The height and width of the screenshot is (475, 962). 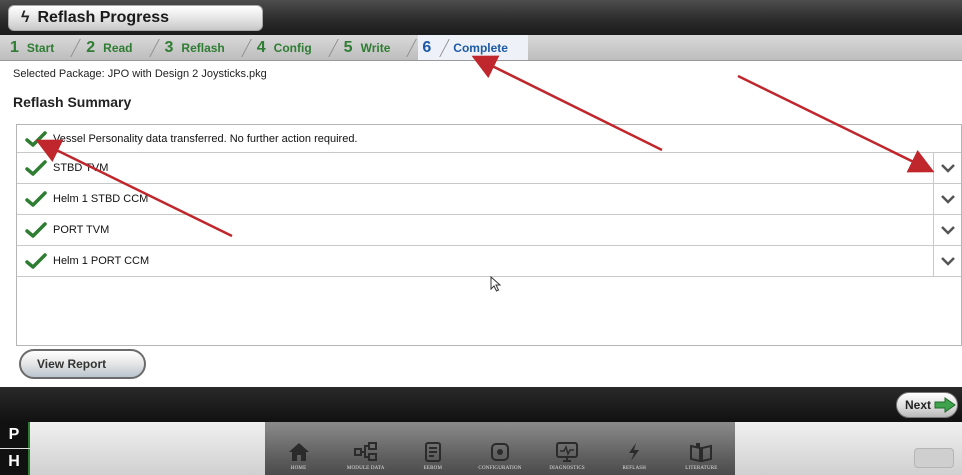 What do you see at coordinates (203, 47) in the screenshot?
I see `step-label: Reflash` at bounding box center [203, 47].